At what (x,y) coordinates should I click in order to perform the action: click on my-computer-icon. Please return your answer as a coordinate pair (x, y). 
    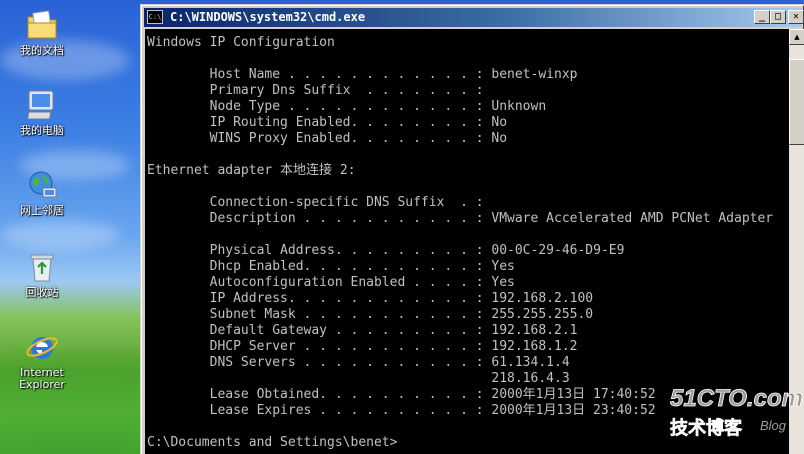
    Looking at the image, I should click on (40, 105).